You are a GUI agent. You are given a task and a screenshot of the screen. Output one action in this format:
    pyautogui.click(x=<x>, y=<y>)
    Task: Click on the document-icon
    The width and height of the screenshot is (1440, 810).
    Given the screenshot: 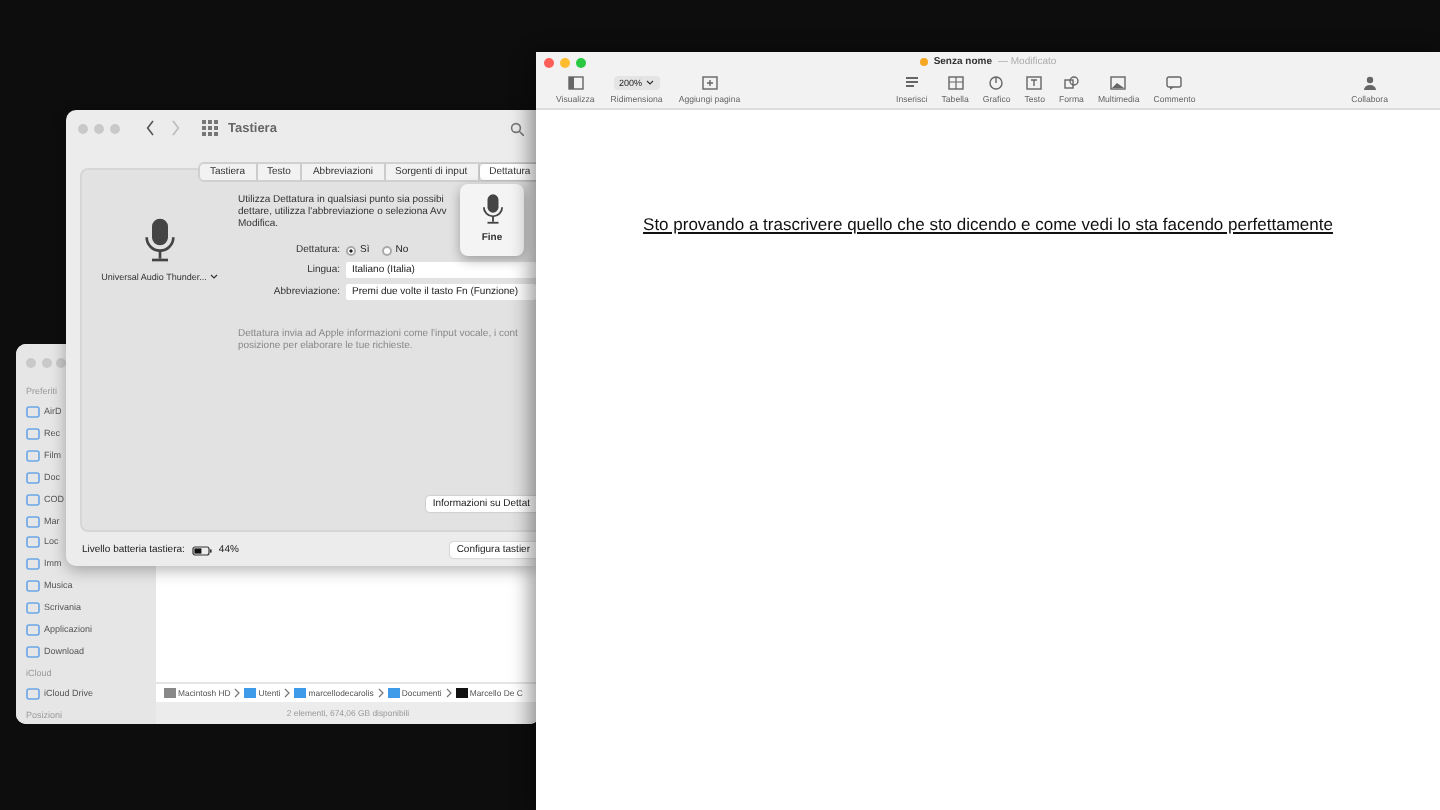 What is the action you would take?
    pyautogui.click(x=461, y=693)
    